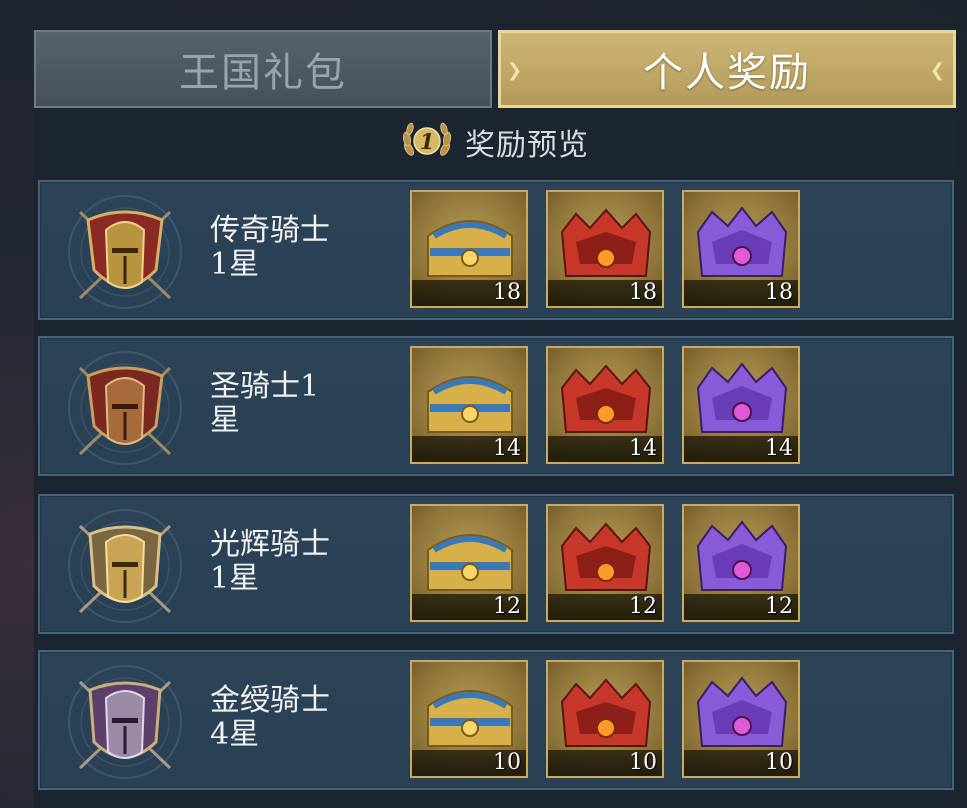  What do you see at coordinates (727, 73) in the screenshot?
I see `tab-personal-reward-label: 个人奖励` at bounding box center [727, 73].